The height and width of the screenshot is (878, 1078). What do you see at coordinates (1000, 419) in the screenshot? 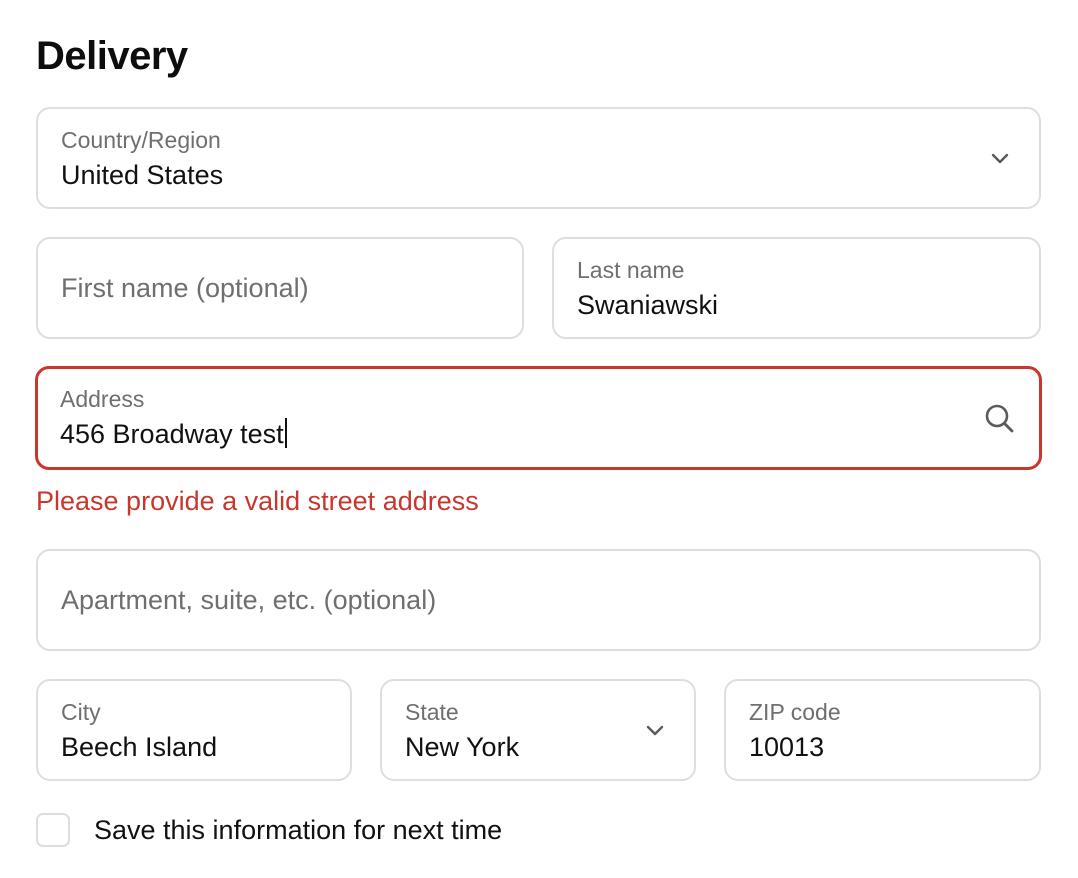
I see `search-icon` at bounding box center [1000, 419].